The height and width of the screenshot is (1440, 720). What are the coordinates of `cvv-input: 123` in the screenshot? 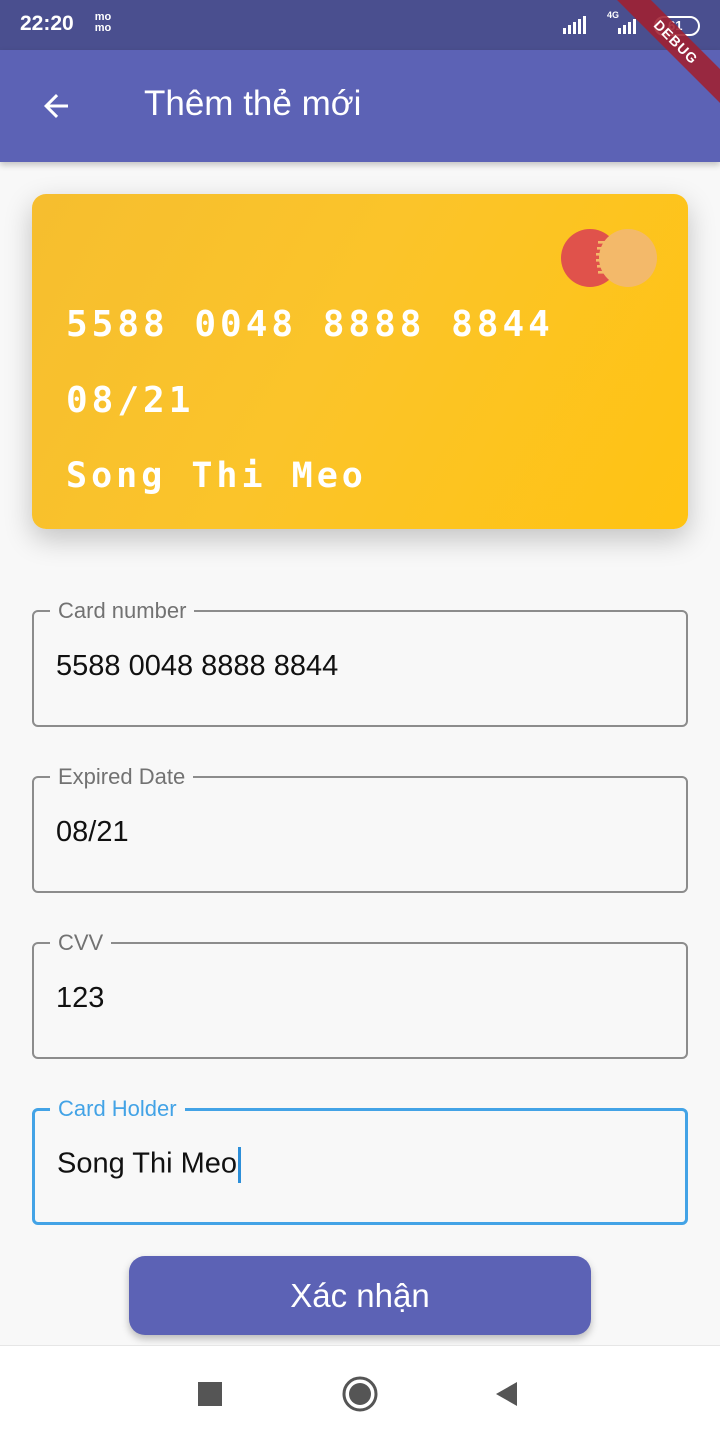 It's located at (80, 998).